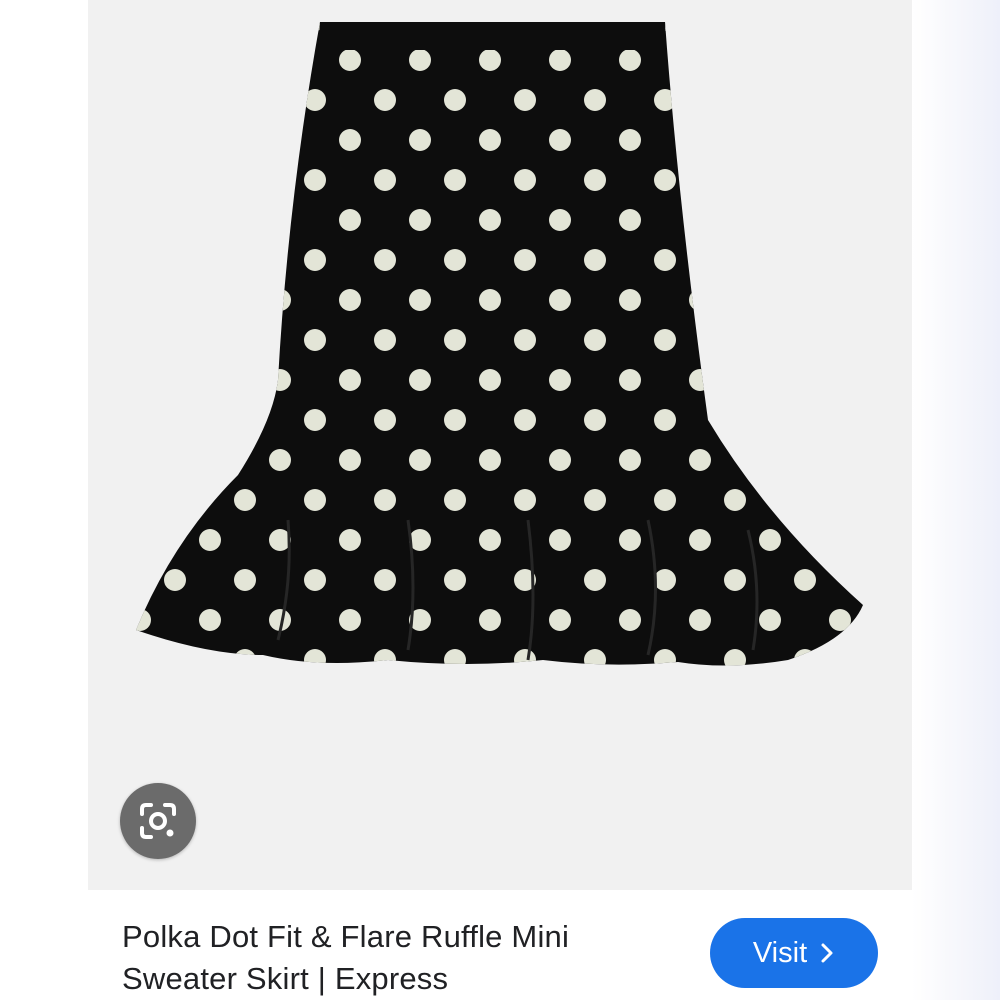 This screenshot has height=1000, width=1000. Describe the element at coordinates (780, 952) in the screenshot. I see `visit-button-label: Visit` at that location.